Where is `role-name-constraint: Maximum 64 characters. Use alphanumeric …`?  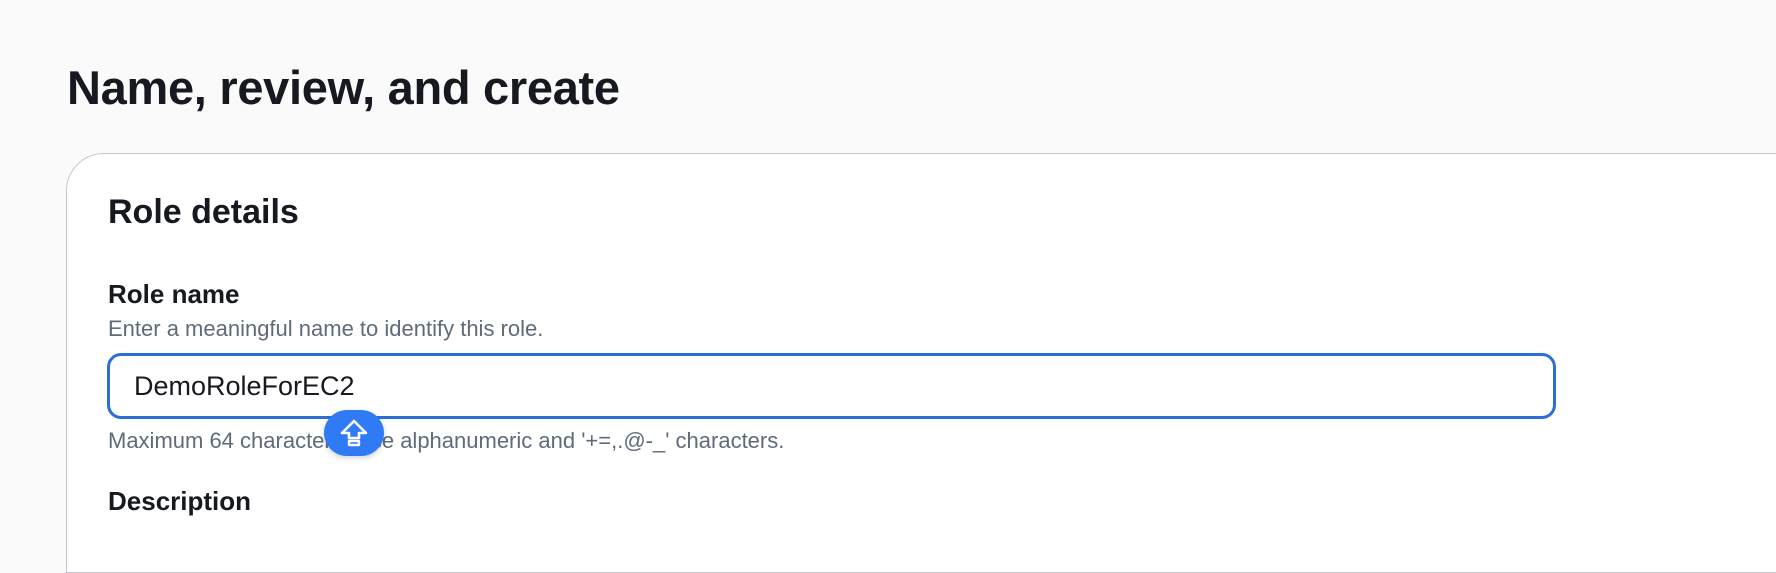
role-name-constraint: Maximum 64 characters. Use alphanumeric … is located at coordinates (446, 440).